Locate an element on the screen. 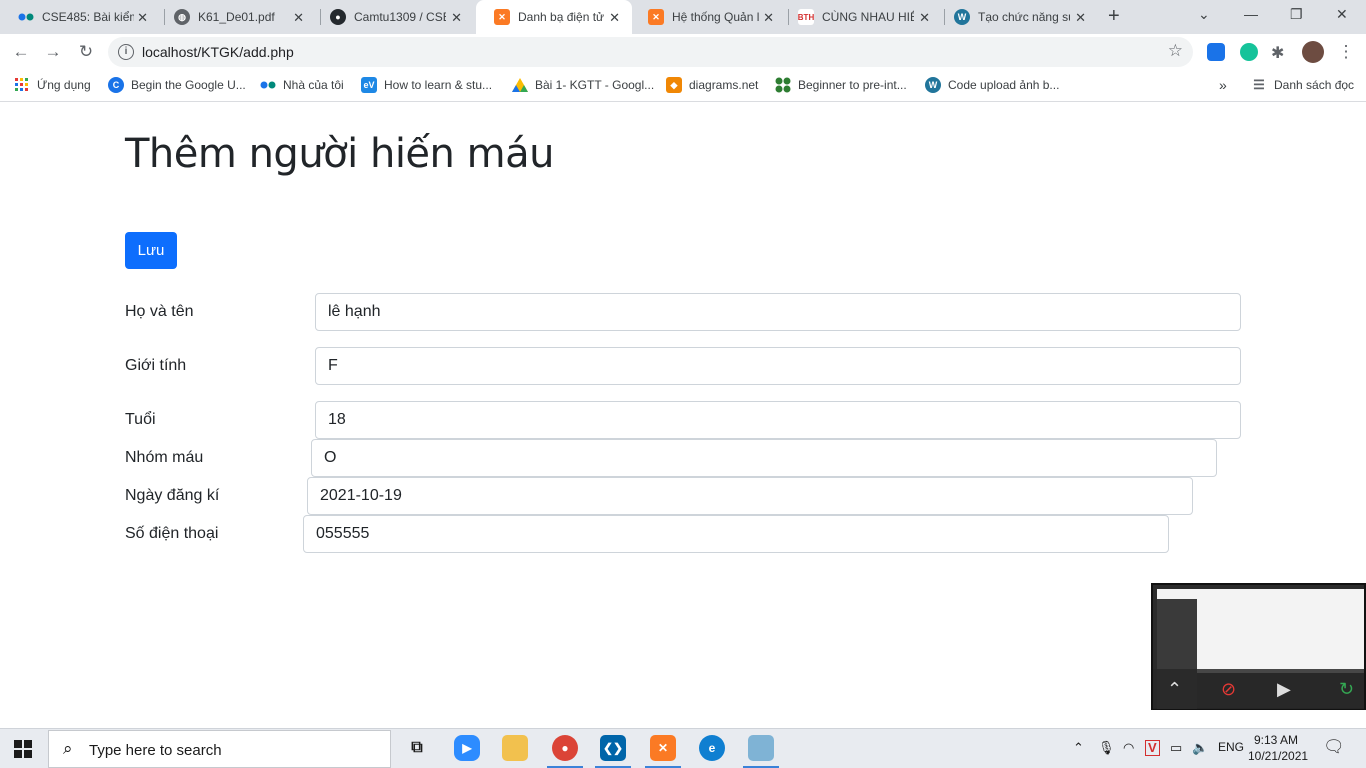 The width and height of the screenshot is (1366, 768). clock-date: 10/21/2021 is located at coordinates (1278, 756).